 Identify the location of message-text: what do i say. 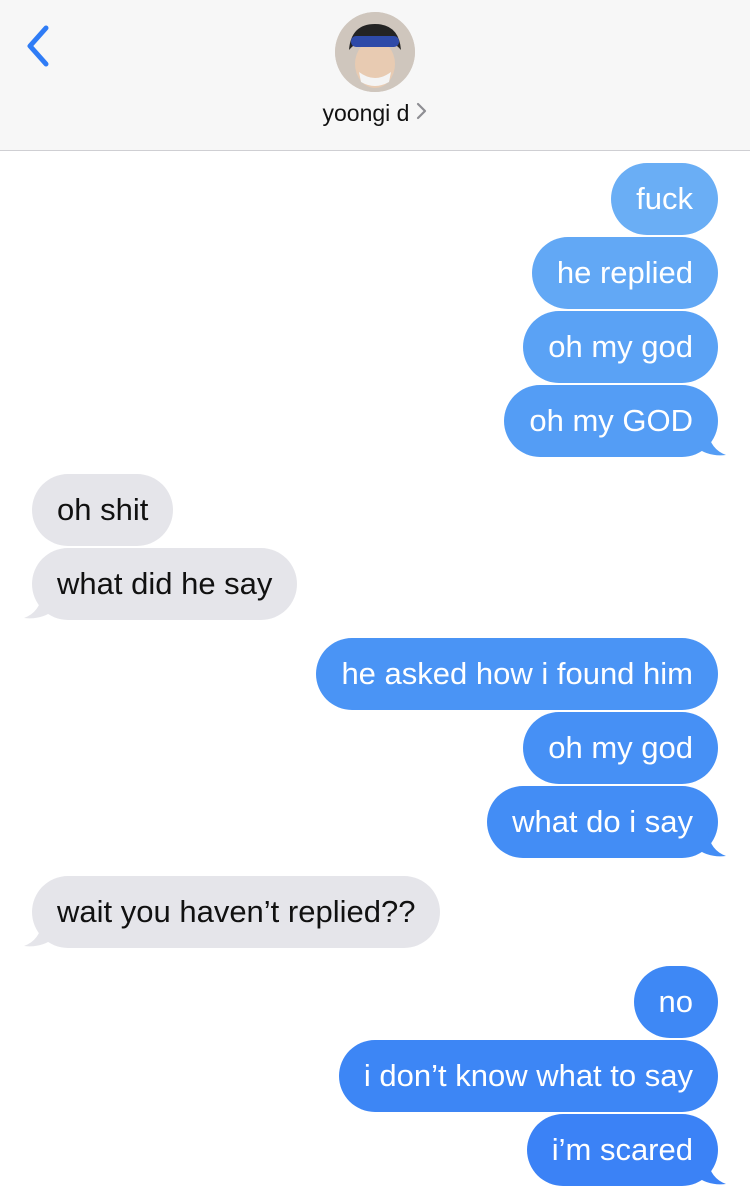
(602, 821).